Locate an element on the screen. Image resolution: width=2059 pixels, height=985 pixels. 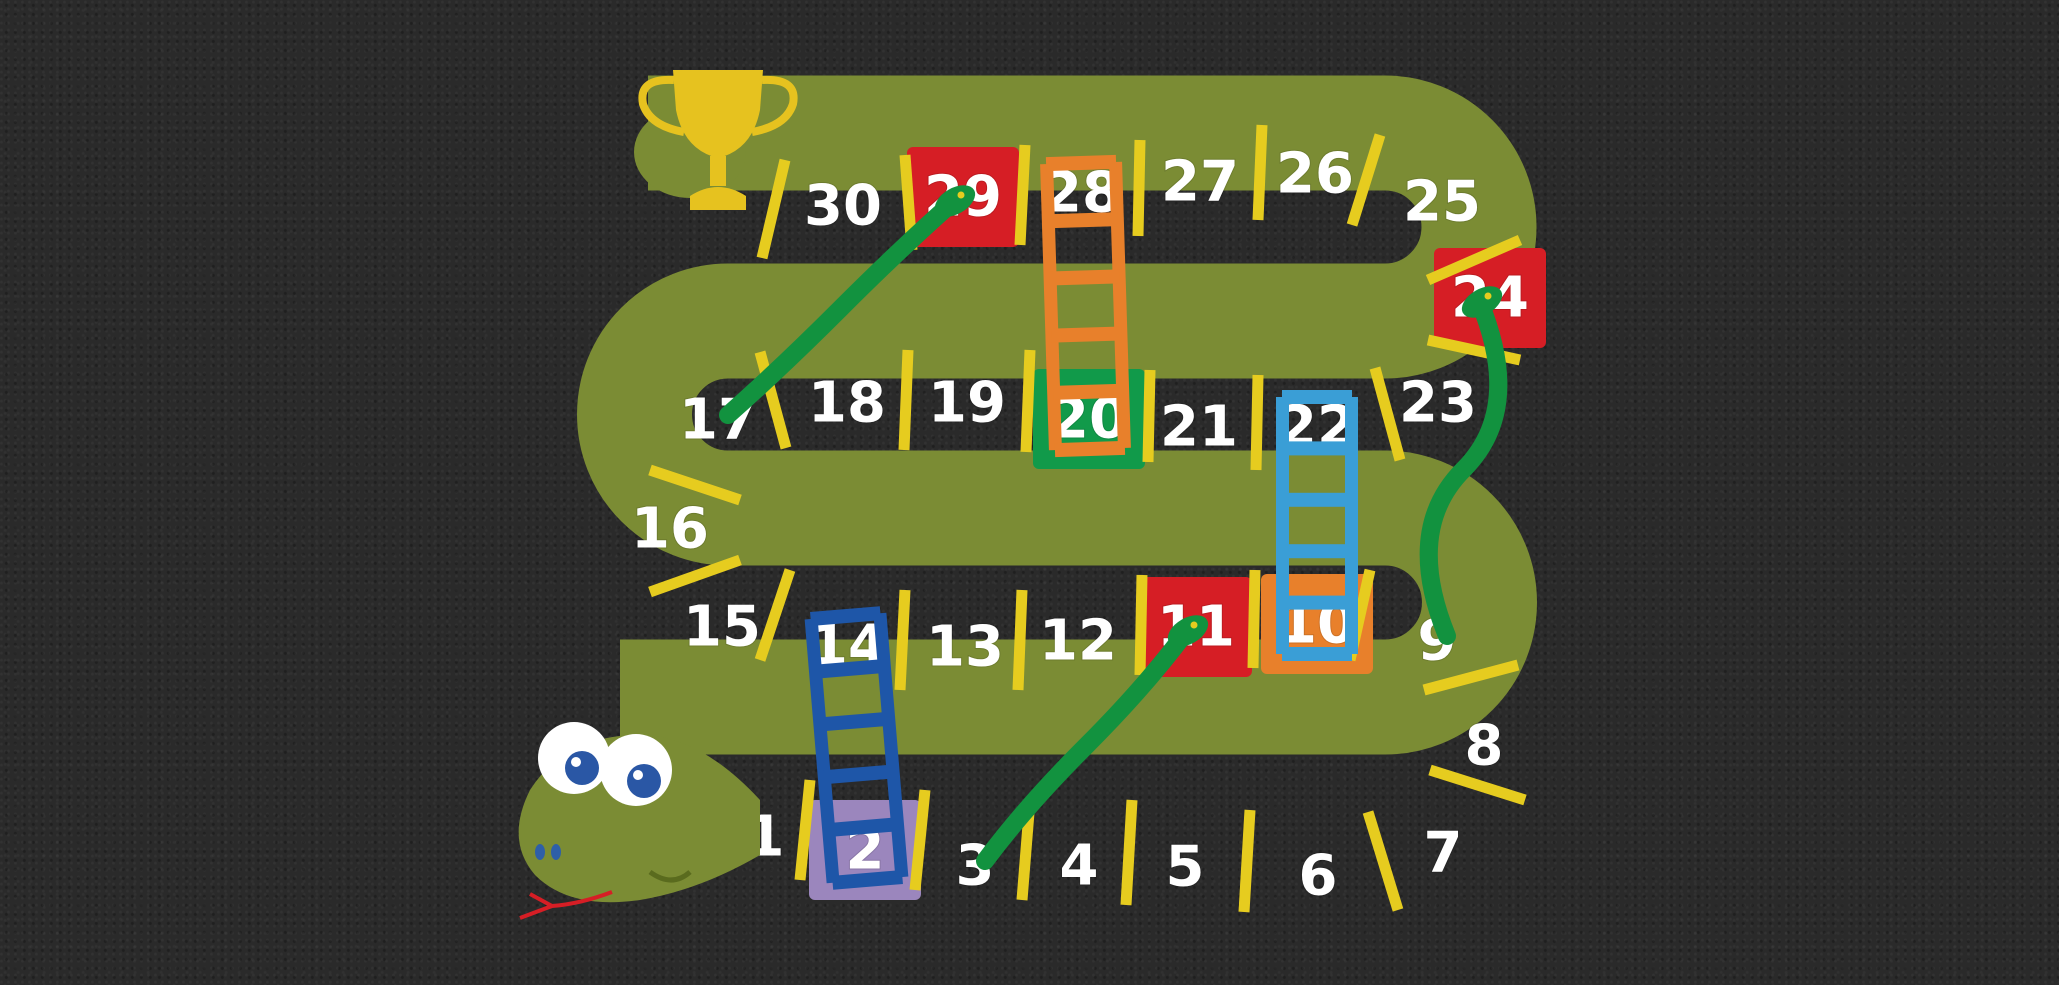
square-number: 8 is located at coordinates (1484, 746).